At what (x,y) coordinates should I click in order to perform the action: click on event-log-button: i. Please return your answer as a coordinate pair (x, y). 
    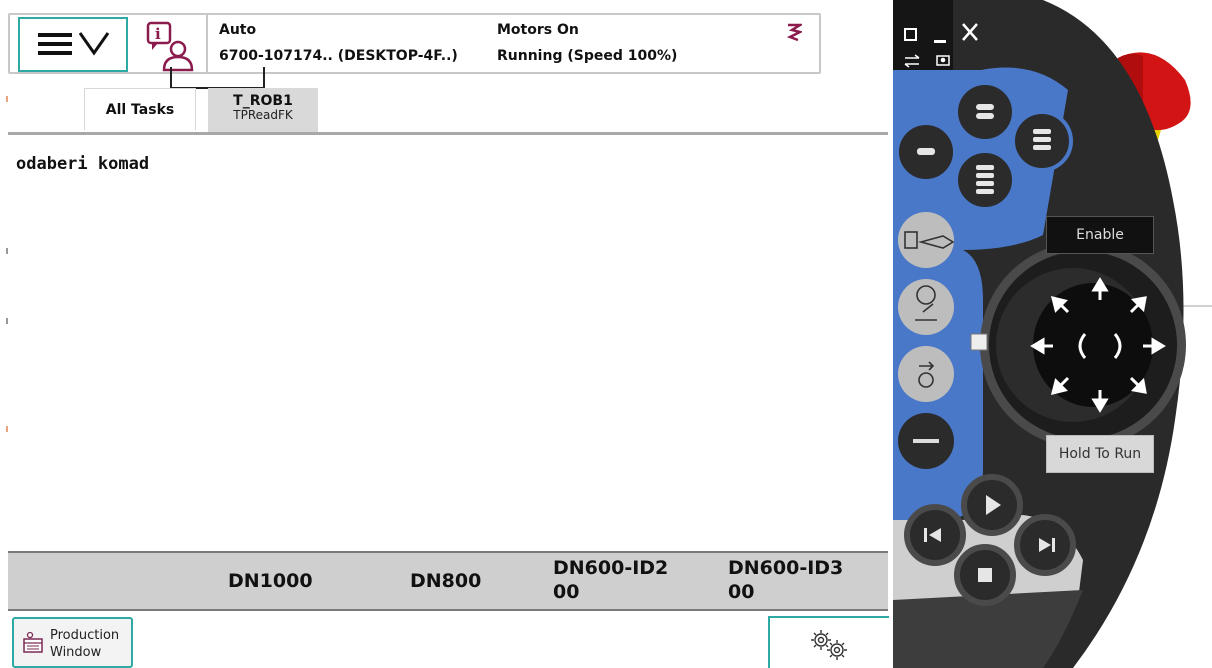
    Looking at the image, I should click on (172, 44).